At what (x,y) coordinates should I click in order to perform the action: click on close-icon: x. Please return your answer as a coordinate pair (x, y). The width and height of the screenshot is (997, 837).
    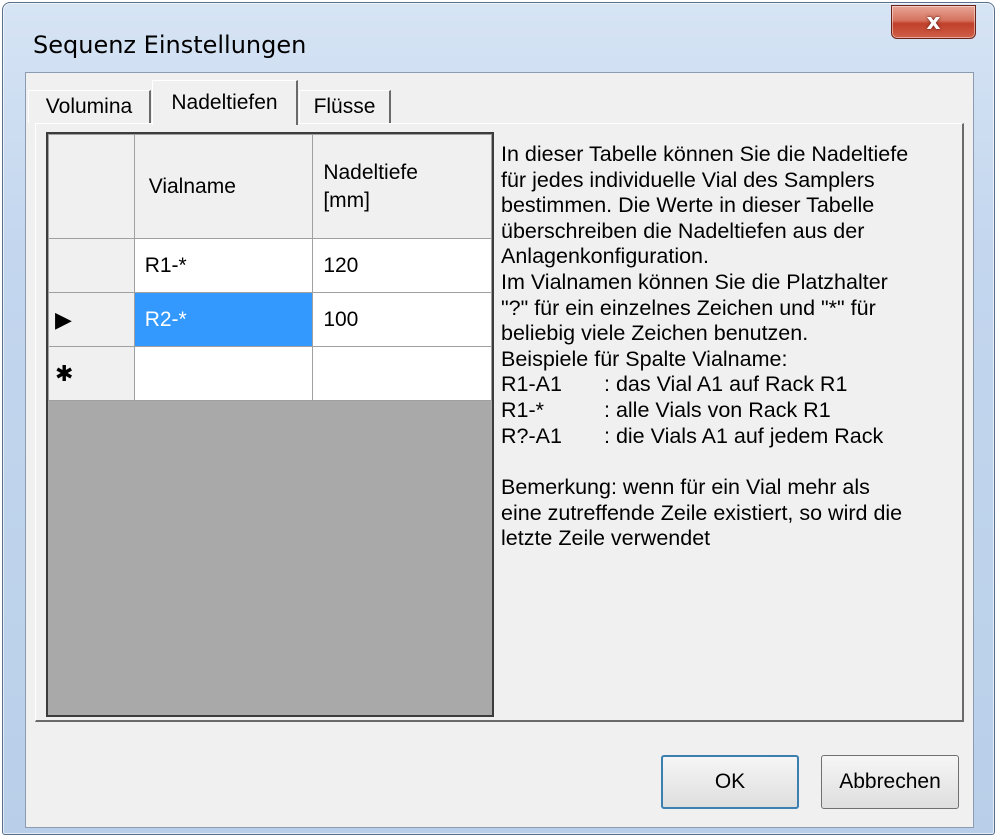
    Looking at the image, I should click on (933, 22).